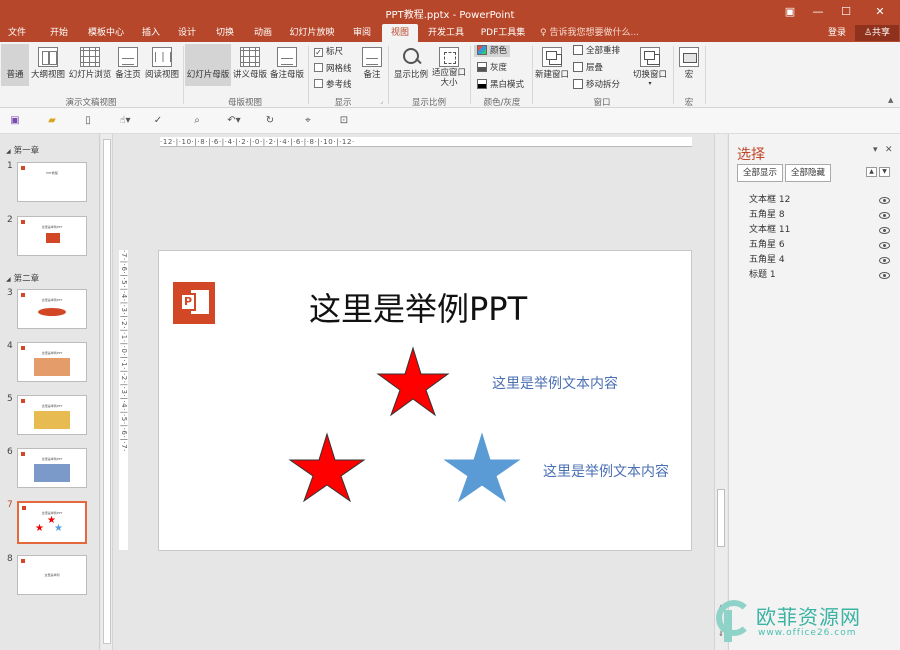 Image resolution: width=900 pixels, height=650 pixels. What do you see at coordinates (767, 215) in the screenshot?
I see `selection-item: 五角星 8` at bounding box center [767, 215].